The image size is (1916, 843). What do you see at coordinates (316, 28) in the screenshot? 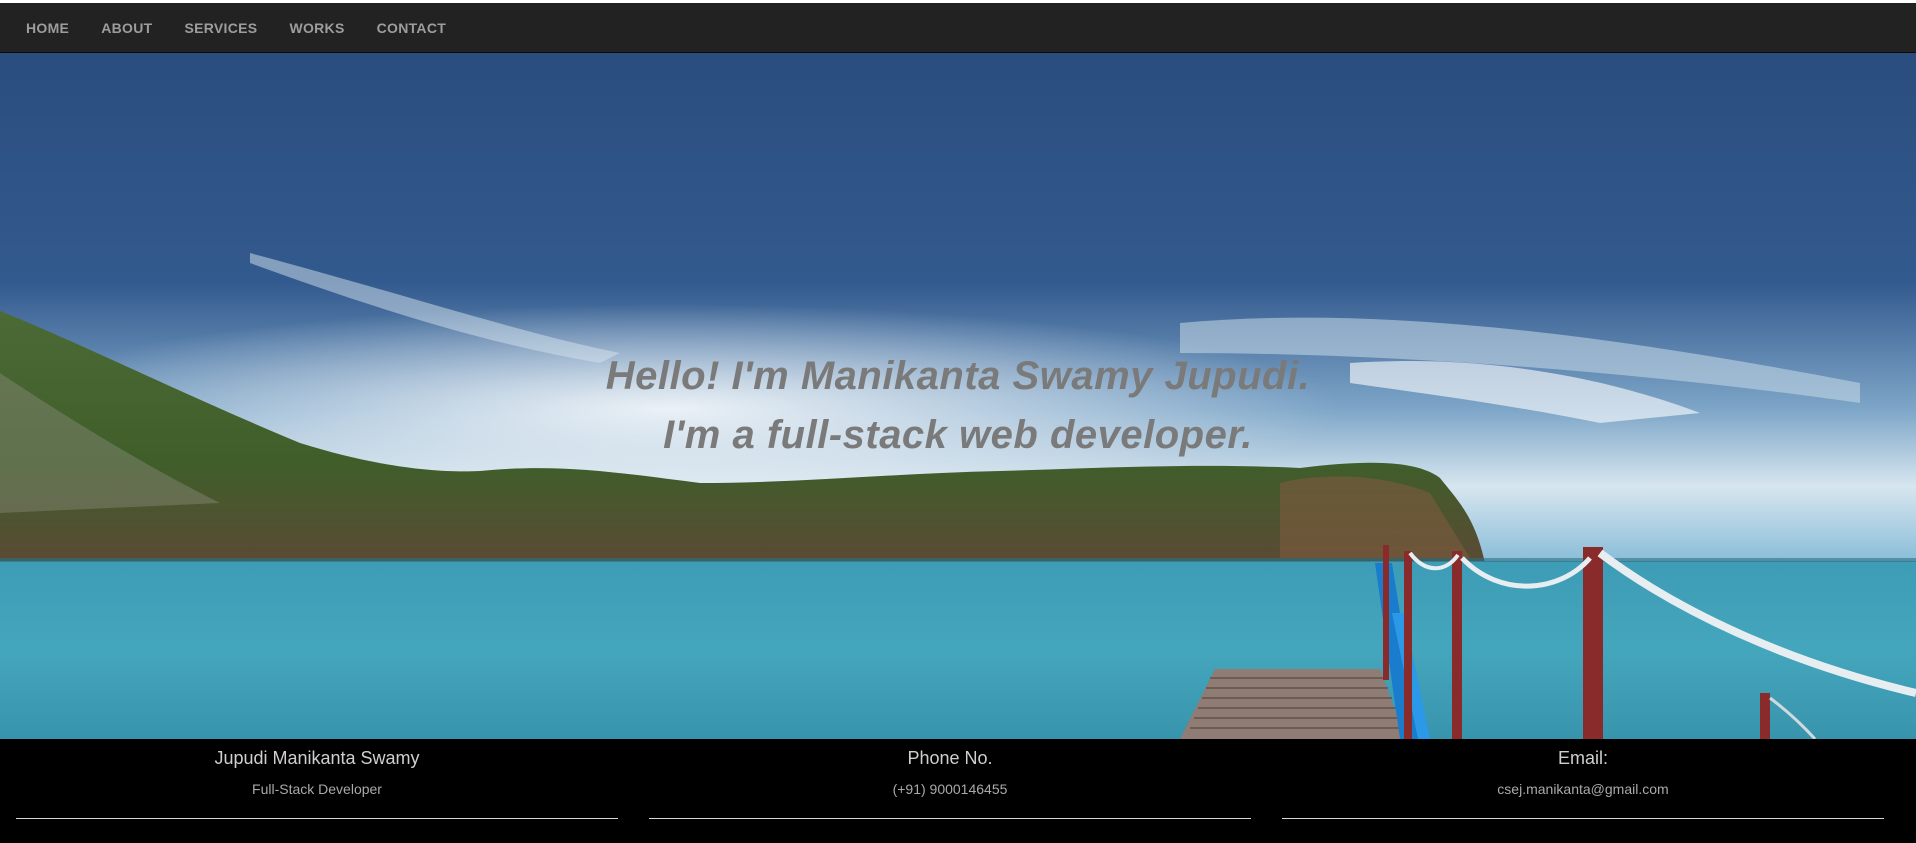
I see `nav-works-link: WORKS` at bounding box center [316, 28].